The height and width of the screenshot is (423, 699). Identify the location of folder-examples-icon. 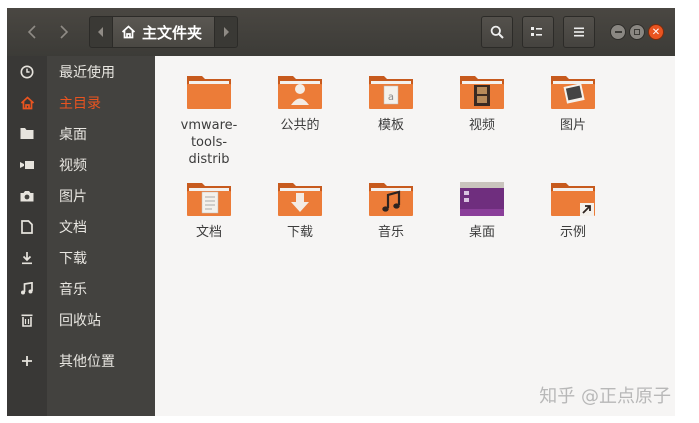
(573, 199).